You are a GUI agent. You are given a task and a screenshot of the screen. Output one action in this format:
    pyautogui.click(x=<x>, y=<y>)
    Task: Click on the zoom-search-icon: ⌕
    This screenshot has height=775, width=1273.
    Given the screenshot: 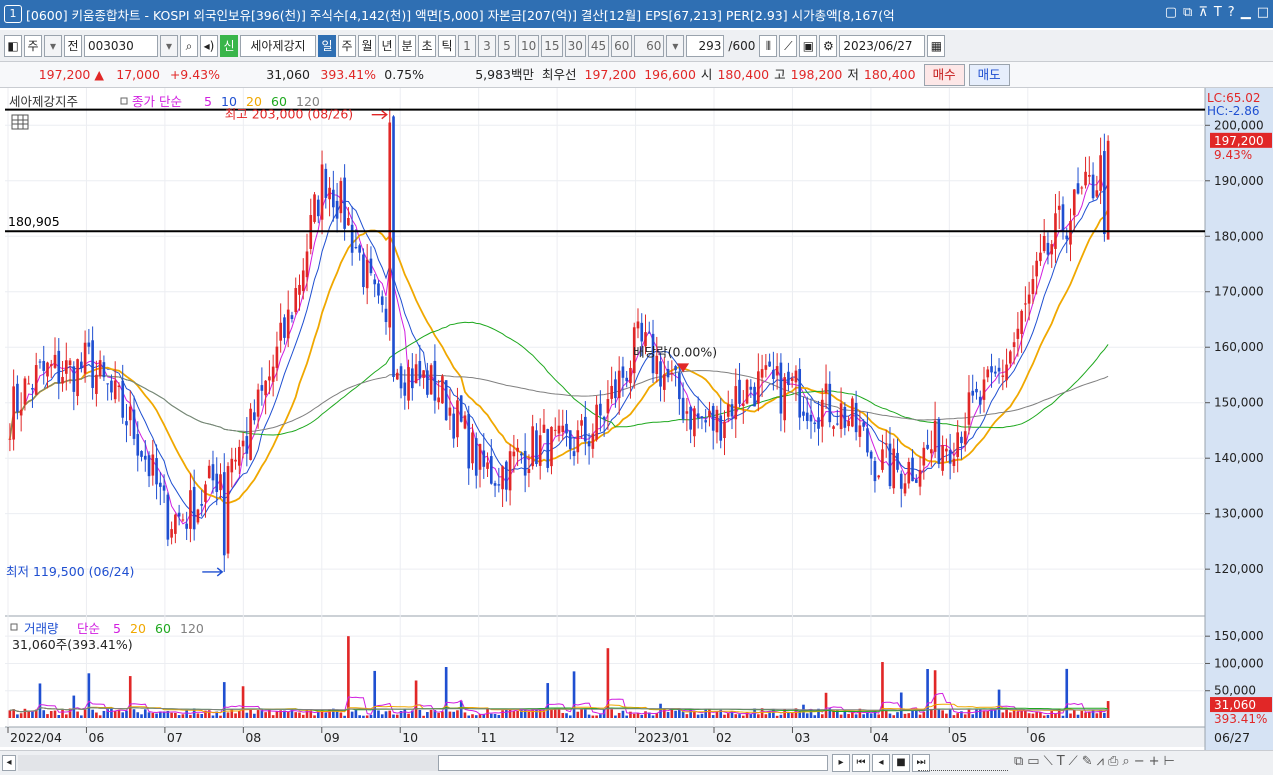 What is the action you would take?
    pyautogui.click(x=1125, y=761)
    